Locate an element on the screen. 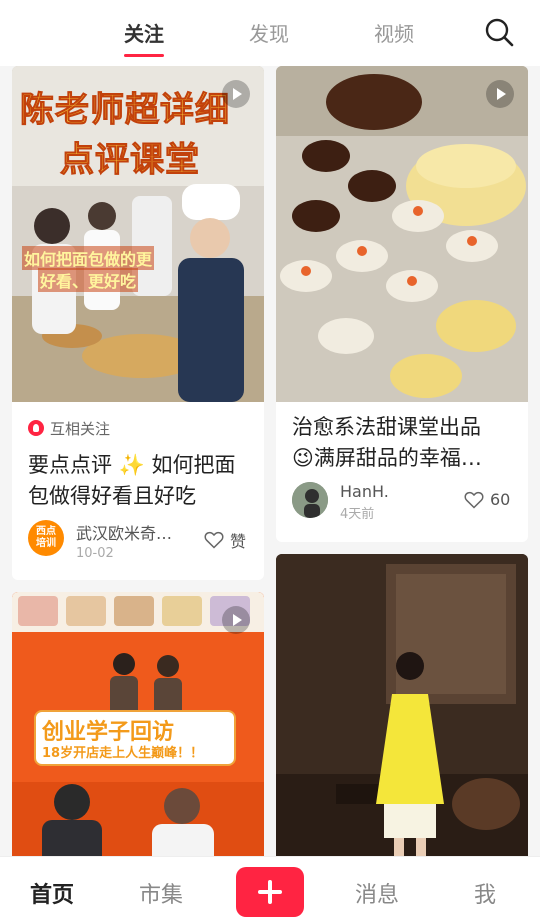 This screenshot has height=924, width=540. like-button: 赞 is located at coordinates (225, 540).